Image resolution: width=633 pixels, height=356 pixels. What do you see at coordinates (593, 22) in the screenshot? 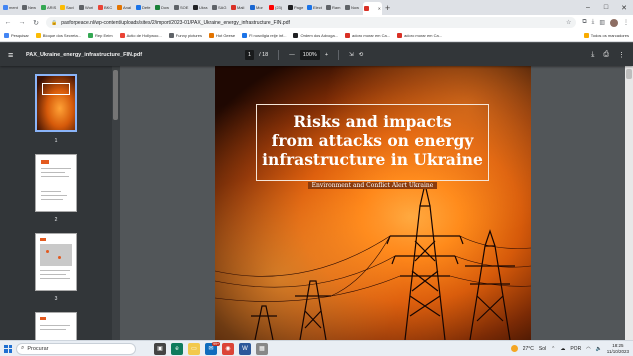
I see `download-icon: ⤓` at bounding box center [593, 22].